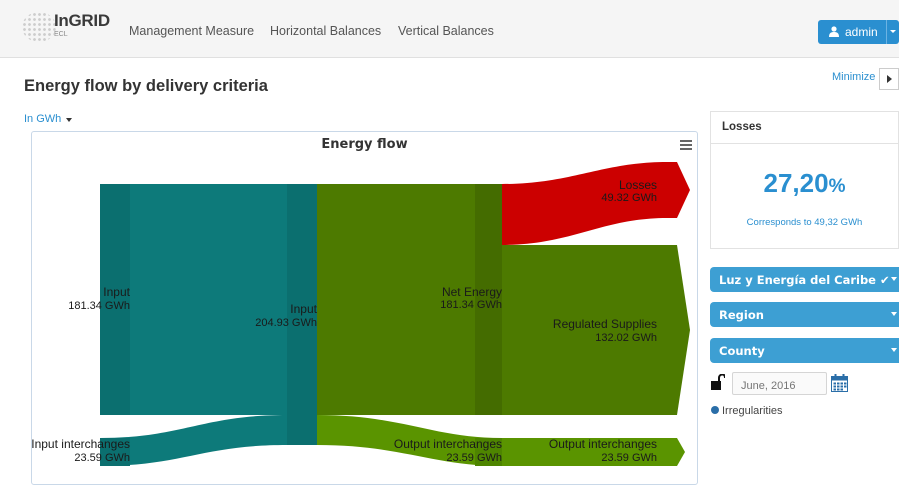  I want to click on user-menu-button: admin, so click(858, 32).